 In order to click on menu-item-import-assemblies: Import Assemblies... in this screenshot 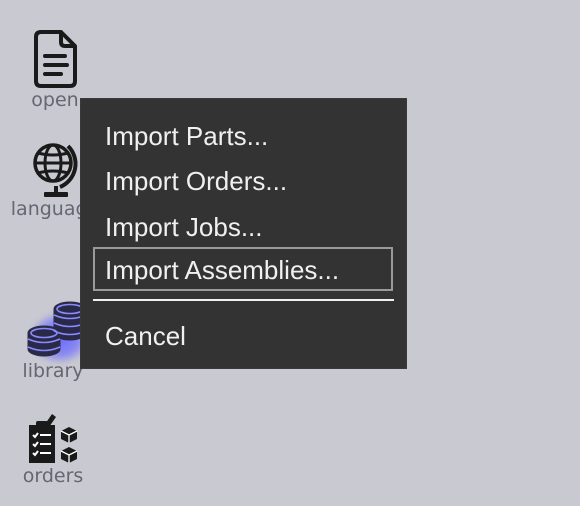, I will do `click(243, 269)`.